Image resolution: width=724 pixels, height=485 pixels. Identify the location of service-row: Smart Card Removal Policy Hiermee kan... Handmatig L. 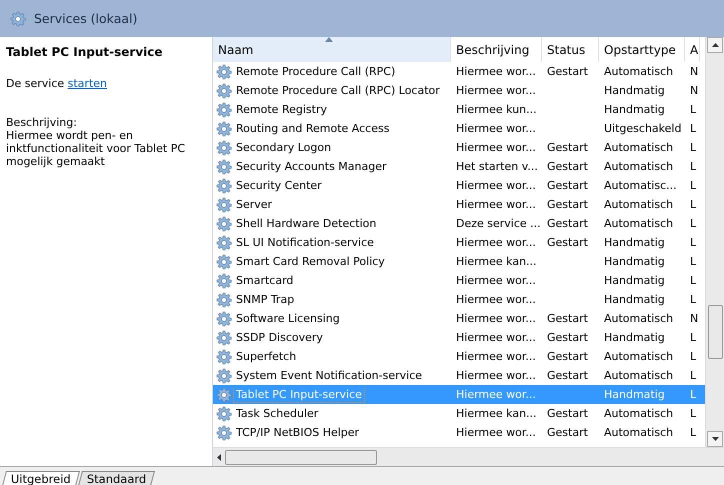
(459, 261).